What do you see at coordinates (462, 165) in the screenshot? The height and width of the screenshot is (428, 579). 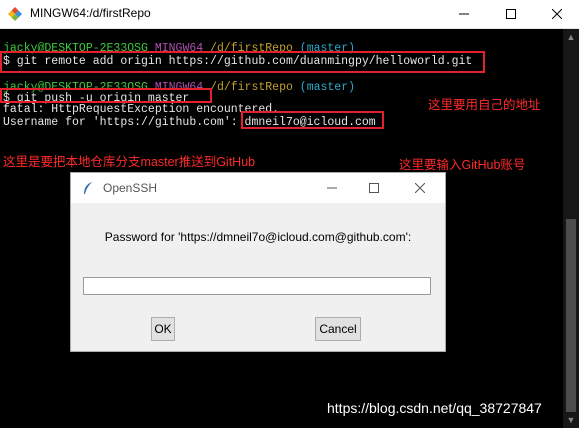 I see `annotation-account: 这里要输入GitHub账号` at bounding box center [462, 165].